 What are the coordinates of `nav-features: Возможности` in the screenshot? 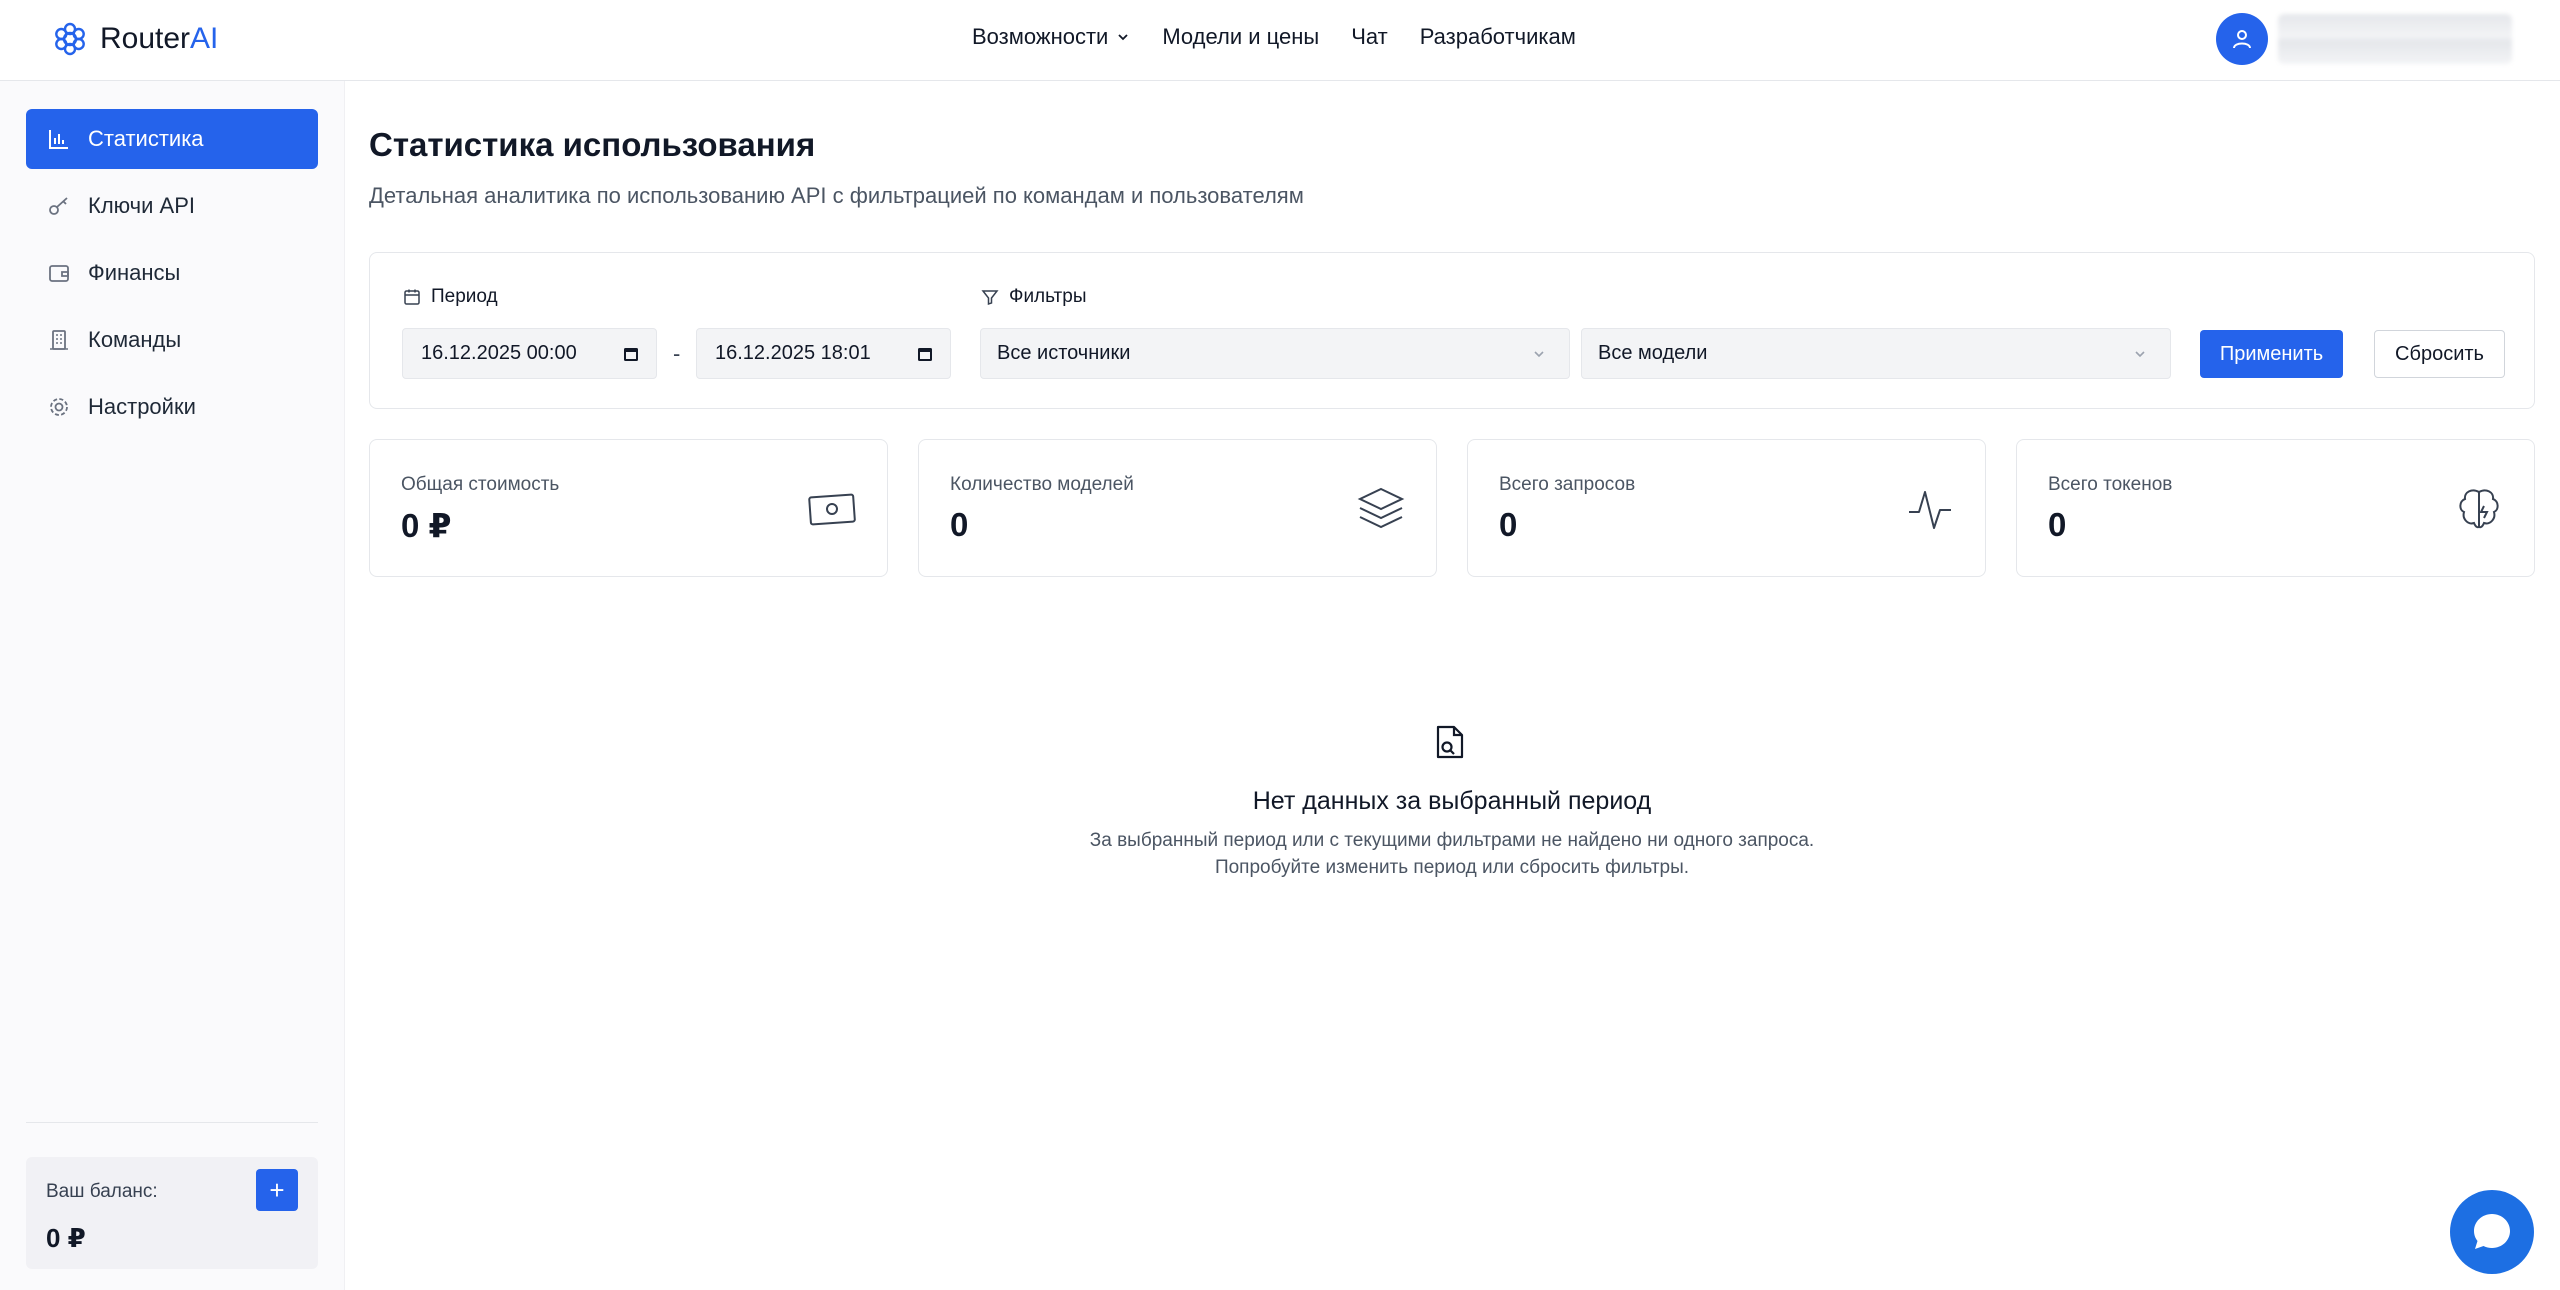 It's located at (1051, 37).